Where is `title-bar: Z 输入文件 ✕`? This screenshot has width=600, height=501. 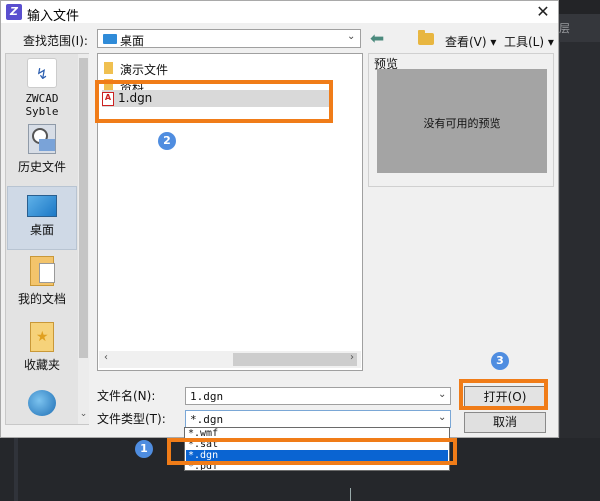
title-bar: Z 输入文件 ✕ is located at coordinates (279, 12).